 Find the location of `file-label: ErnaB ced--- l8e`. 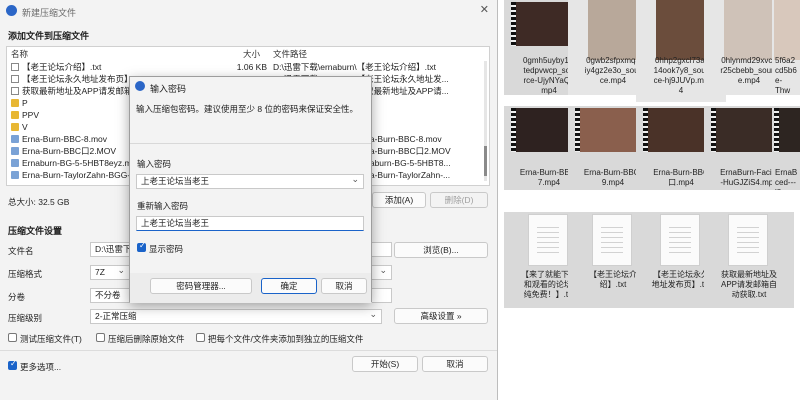

file-label: ErnaB ced--- l8e is located at coordinates (786, 179).